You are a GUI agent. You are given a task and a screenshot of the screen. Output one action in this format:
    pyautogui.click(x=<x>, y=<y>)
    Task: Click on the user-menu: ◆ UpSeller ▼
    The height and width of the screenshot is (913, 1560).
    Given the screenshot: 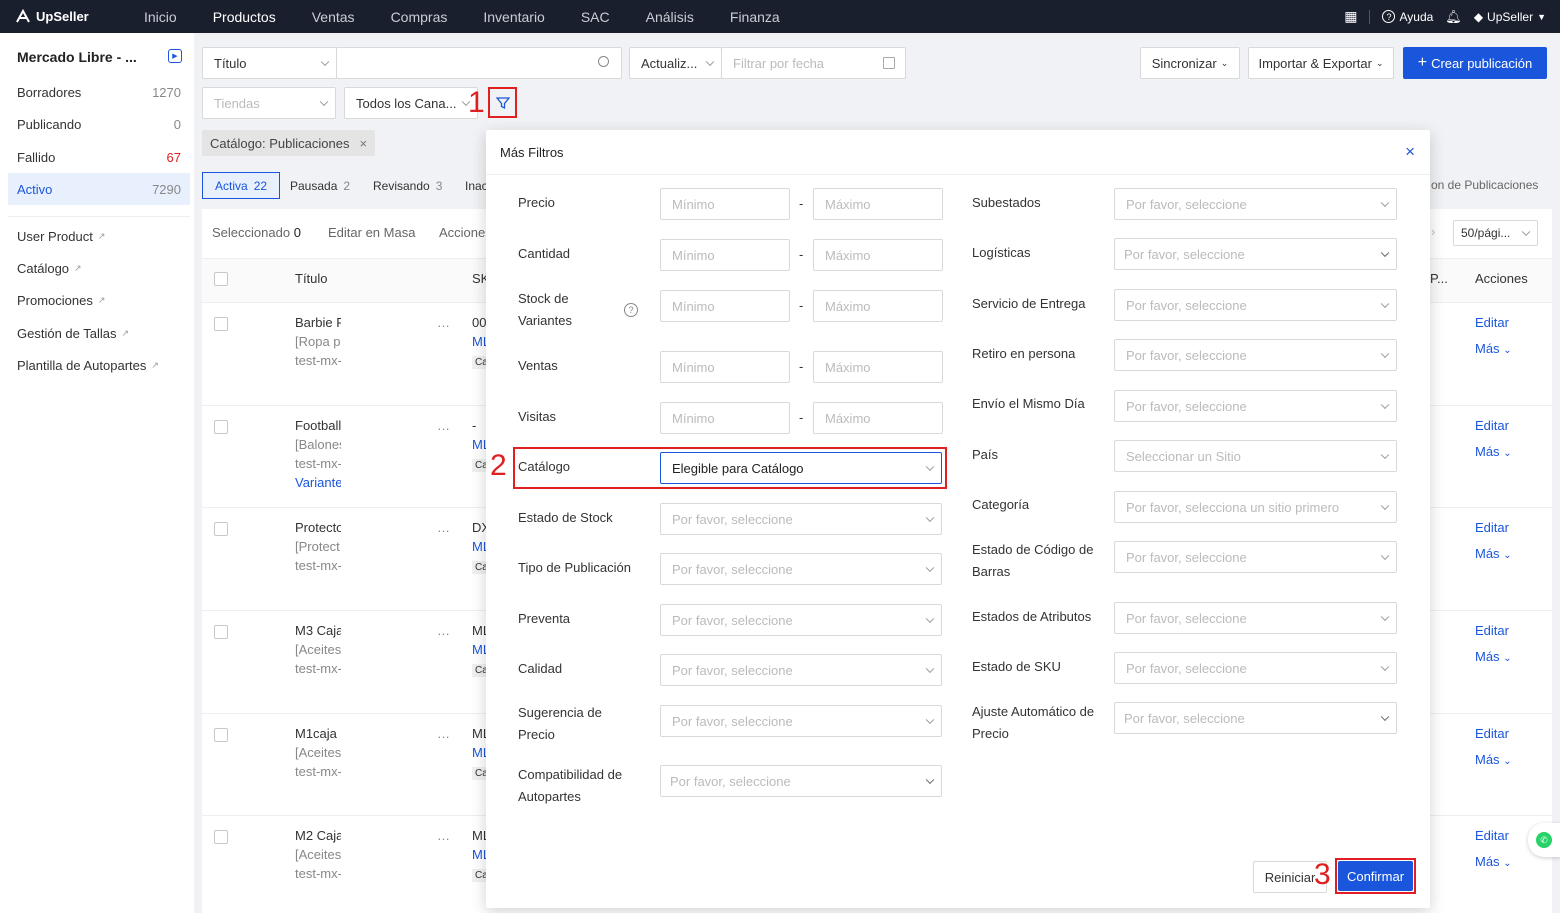 What is the action you would take?
    pyautogui.click(x=1510, y=17)
    